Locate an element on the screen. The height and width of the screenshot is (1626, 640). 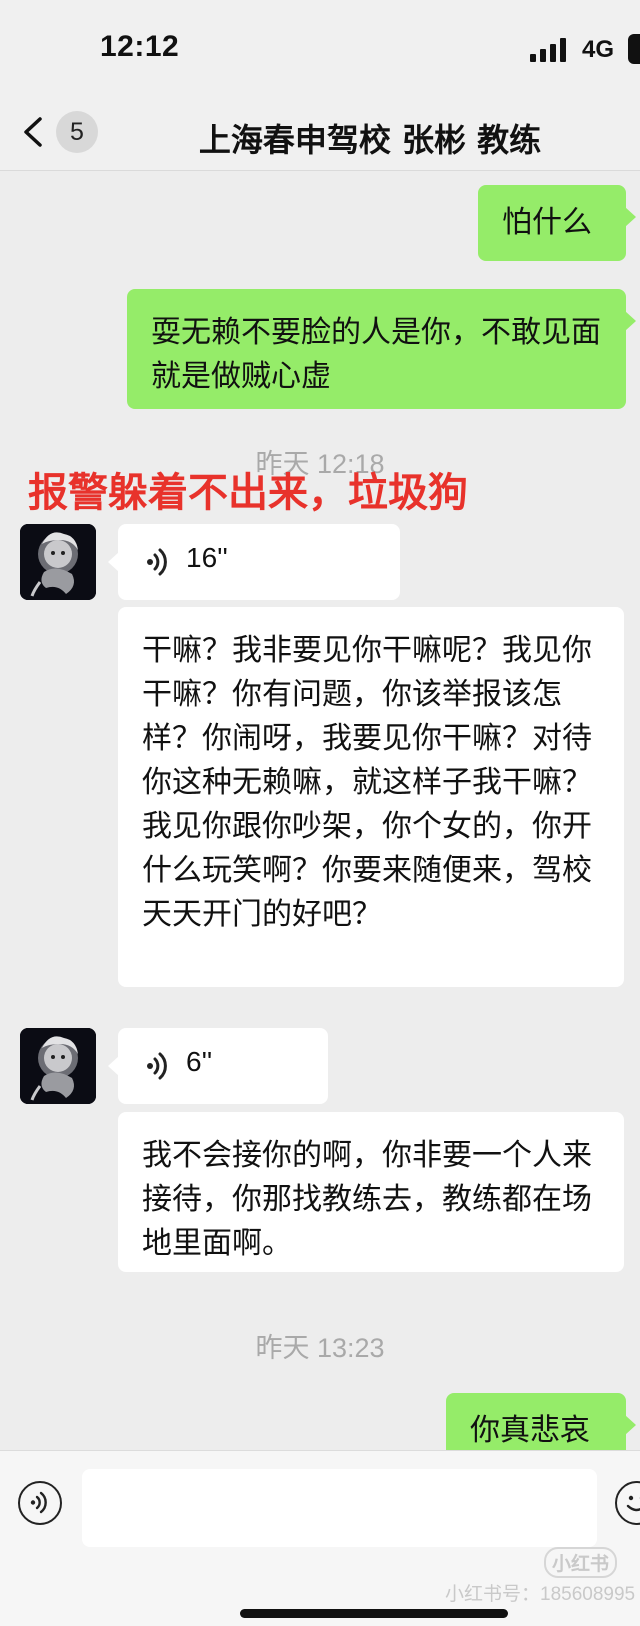
chat-header: 5 上海春申驾校 张彬 教练 is located at coordinates (320, 133).